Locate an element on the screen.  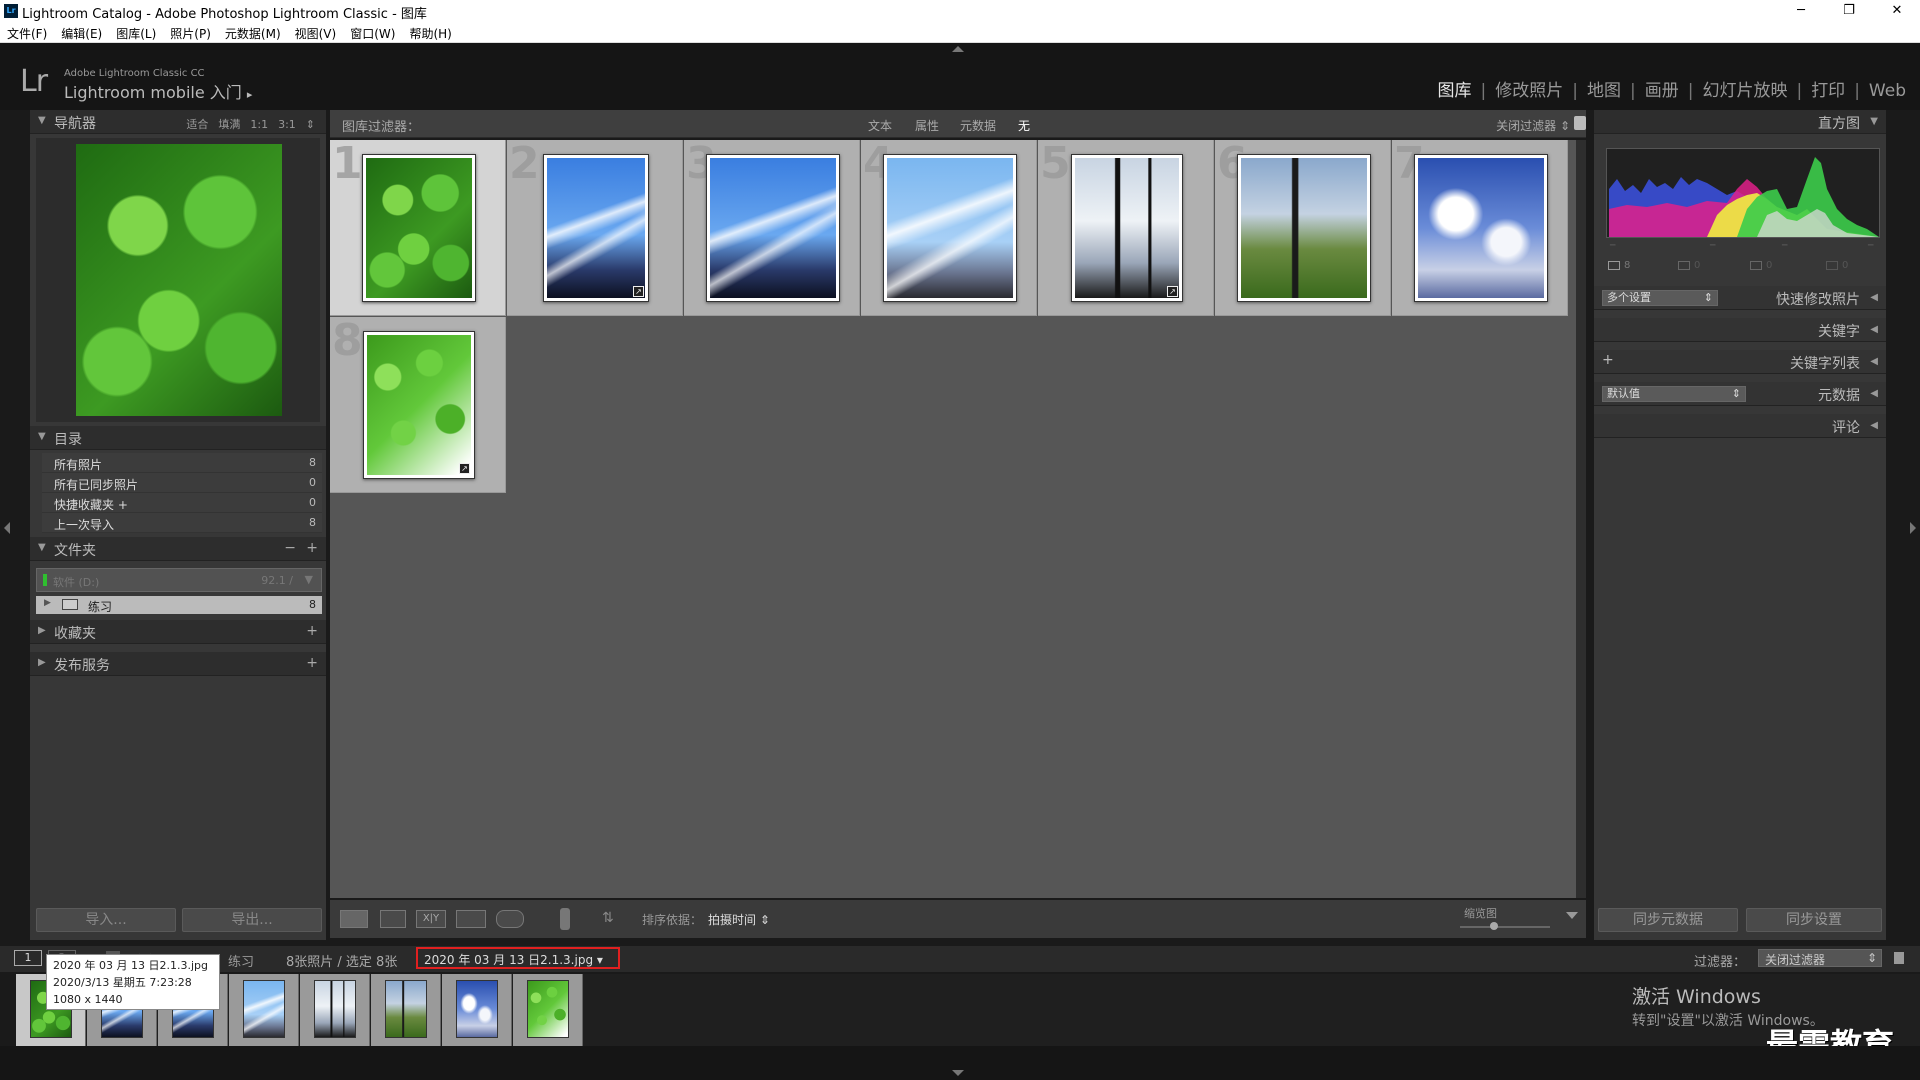
collapse-bottom-arrow-icon is located at coordinates (958, 1073).